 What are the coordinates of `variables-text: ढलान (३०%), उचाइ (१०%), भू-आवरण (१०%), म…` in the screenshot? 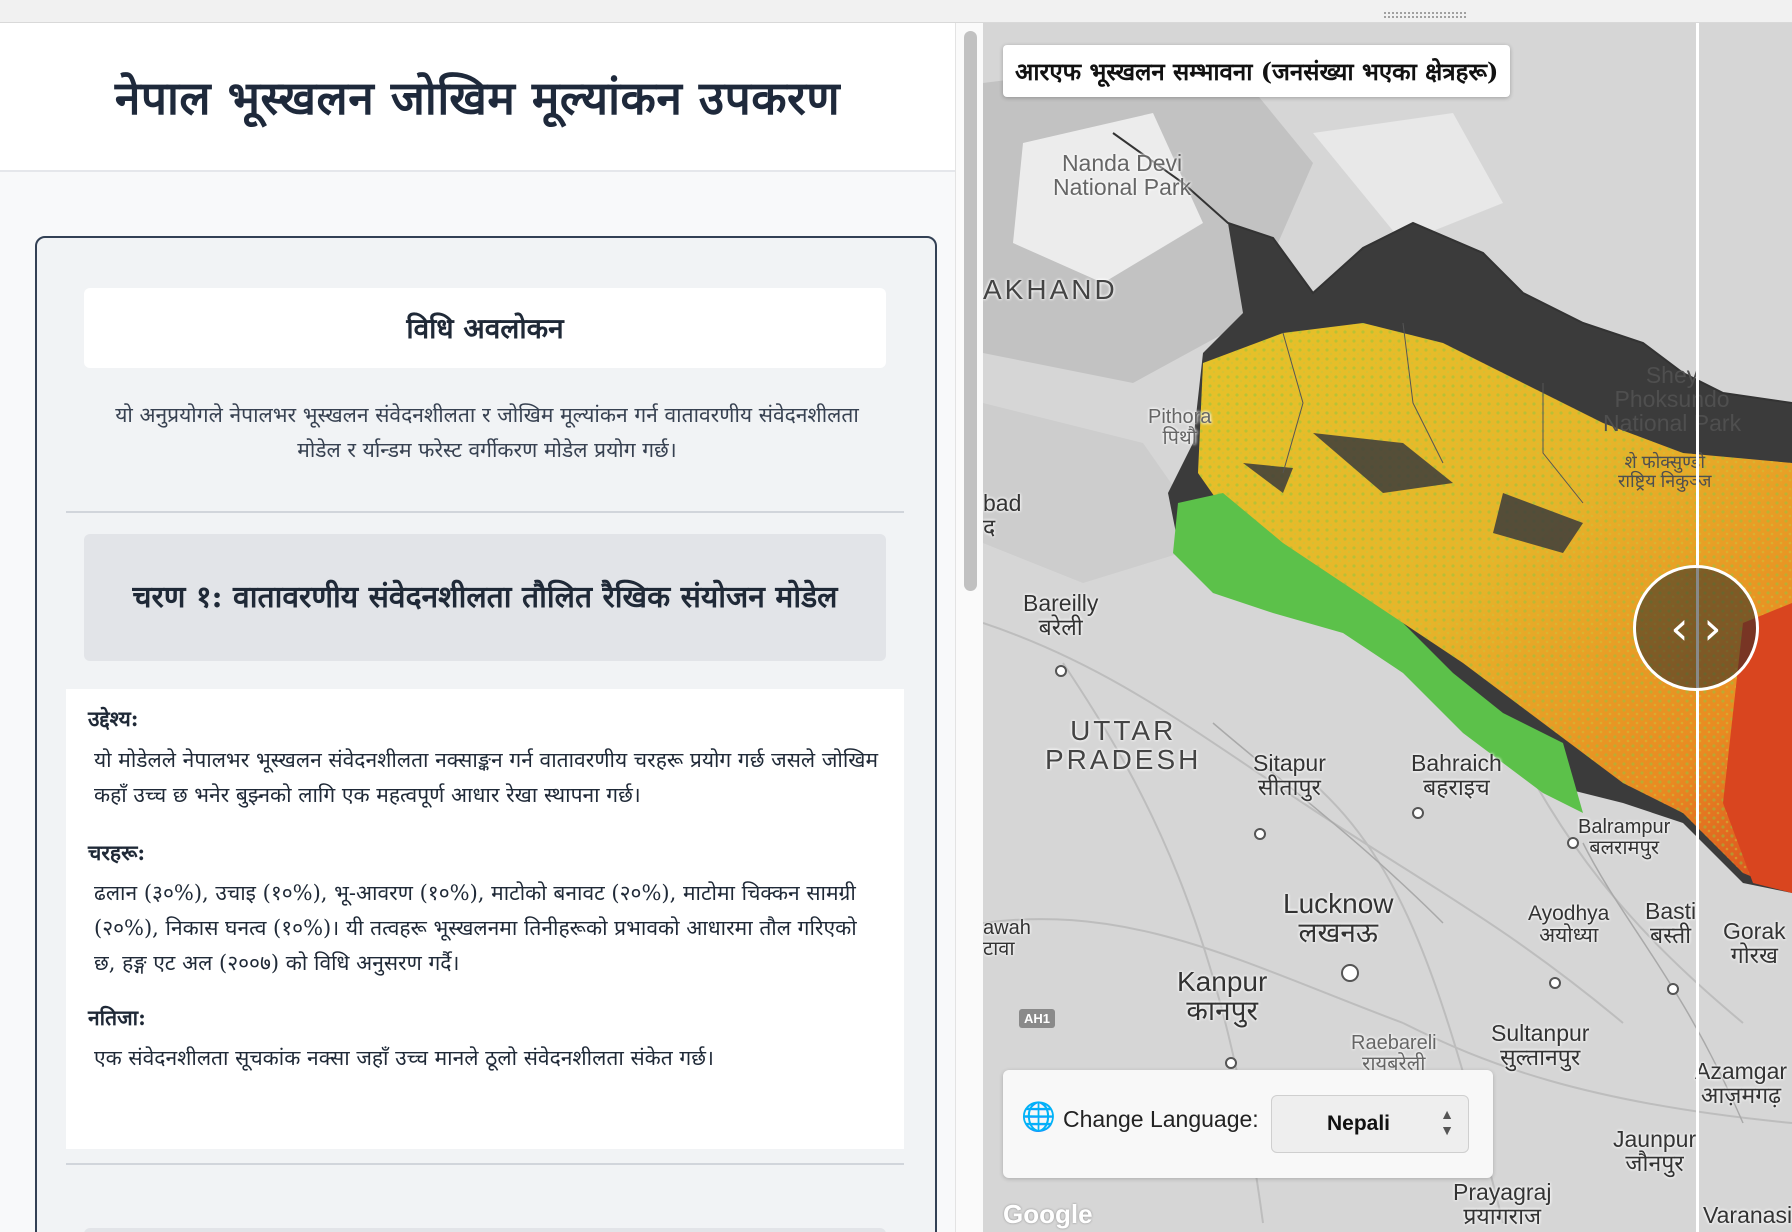 It's located at (475, 928).